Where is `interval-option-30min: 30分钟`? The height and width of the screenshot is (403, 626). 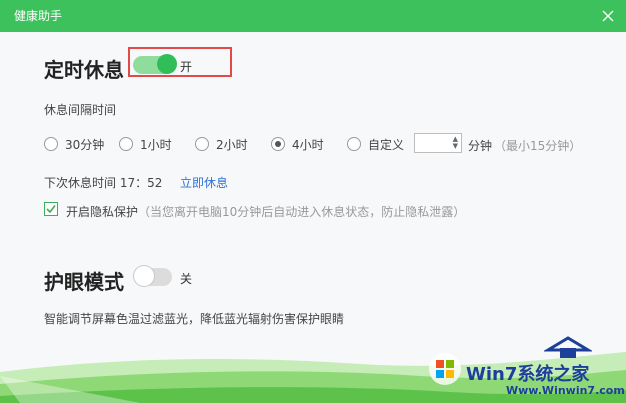
interval-option-30min: 30分钟 is located at coordinates (74, 144).